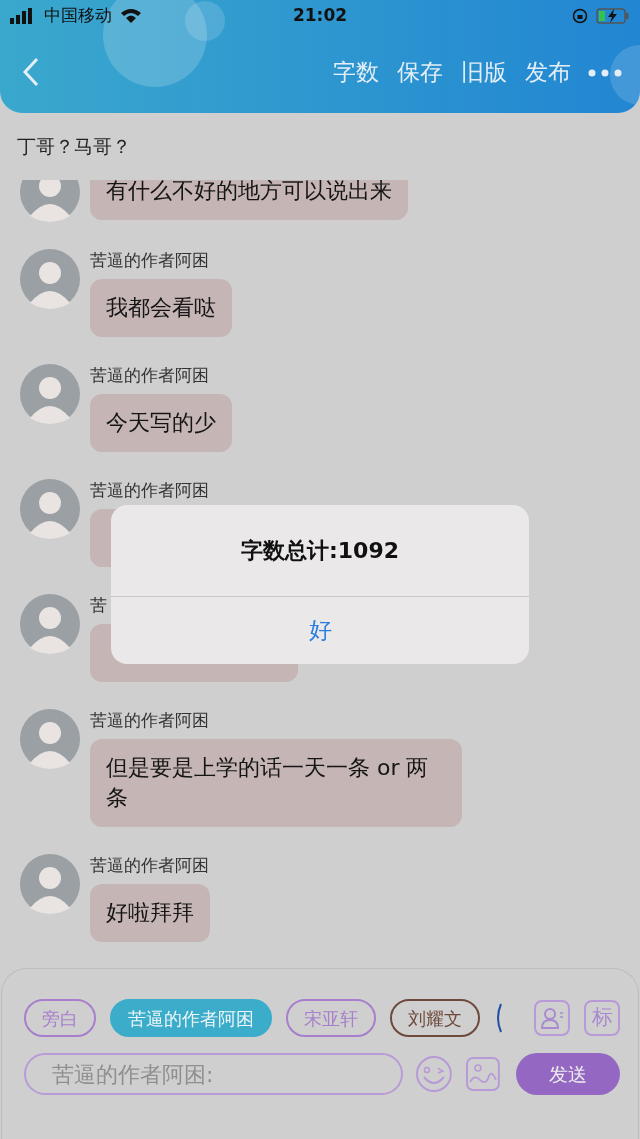 The height and width of the screenshot is (1139, 640). What do you see at coordinates (602, 1018) in the screenshot?
I see `tag-button: 标` at bounding box center [602, 1018].